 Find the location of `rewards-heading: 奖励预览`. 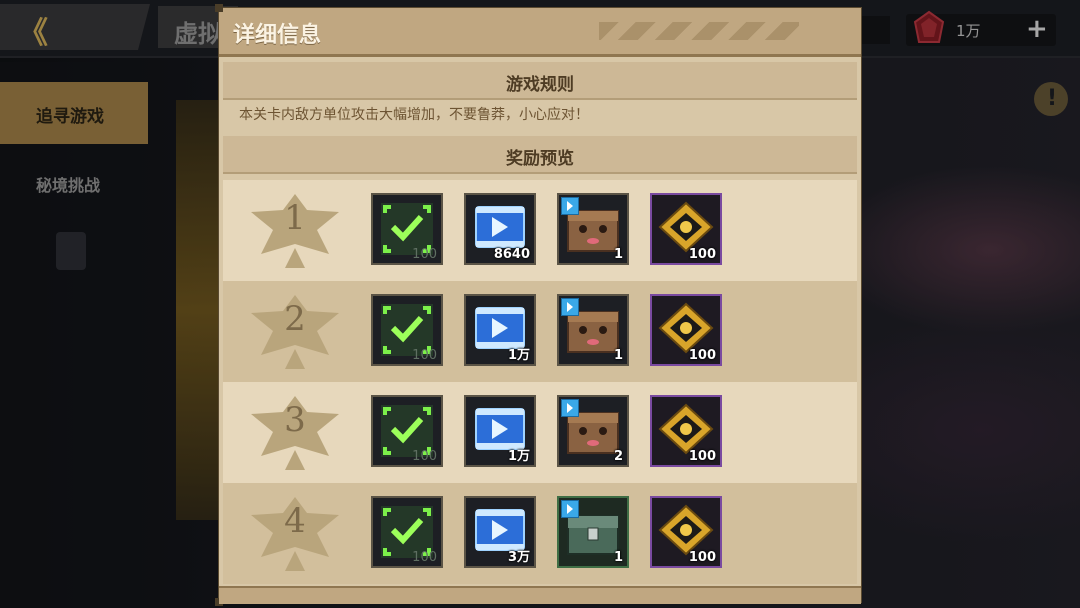

rewards-heading: 奖励预览 is located at coordinates (540, 159).